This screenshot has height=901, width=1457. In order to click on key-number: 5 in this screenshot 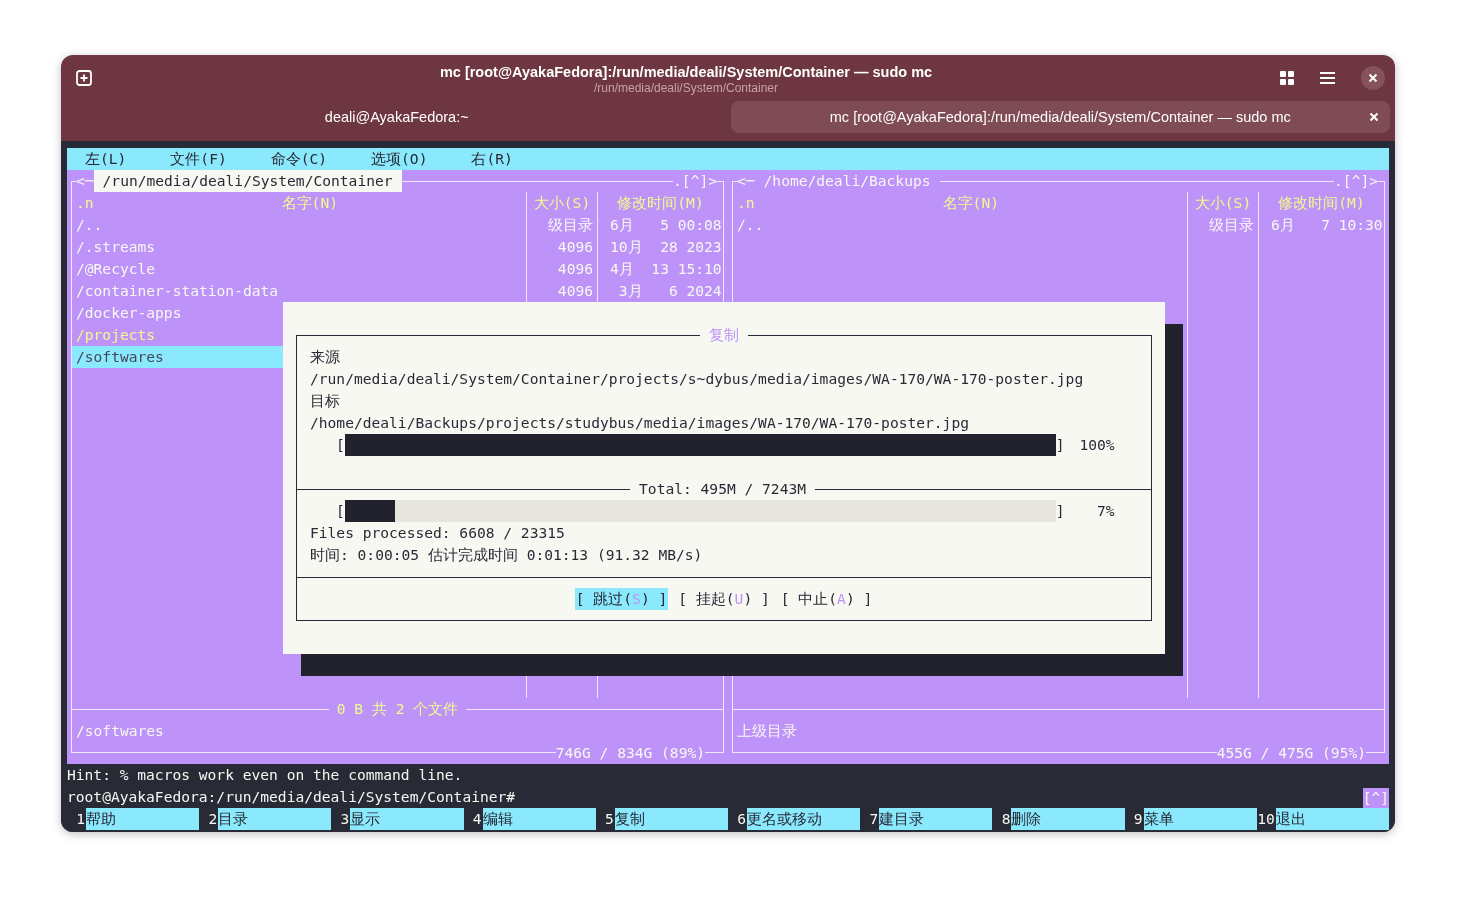, I will do `click(609, 819)`.